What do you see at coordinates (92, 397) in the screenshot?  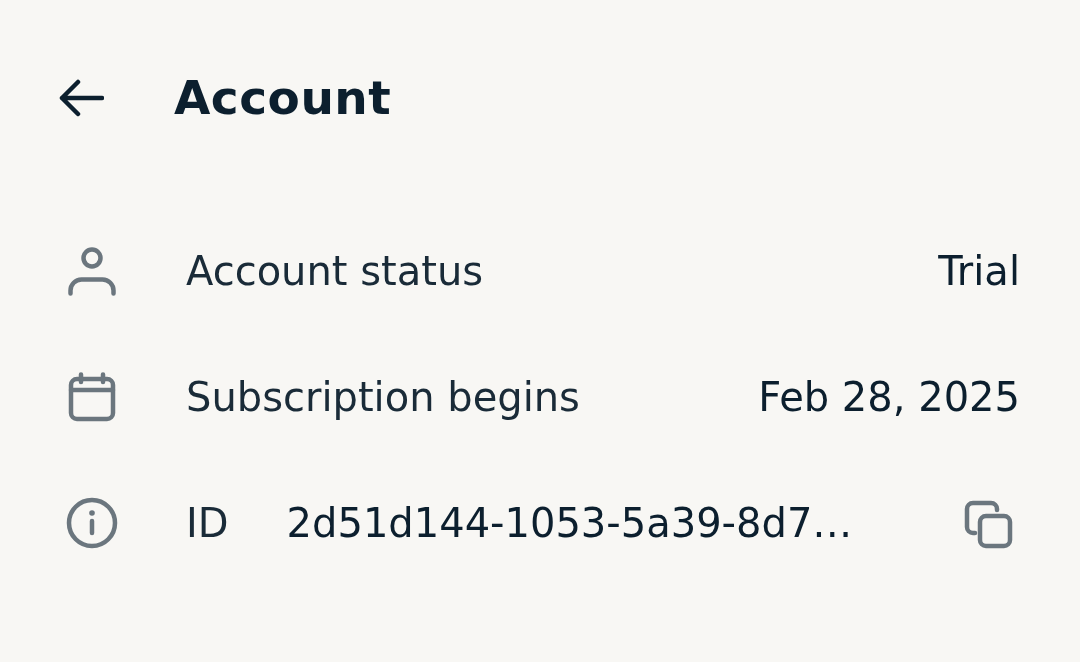 I see `calendar-icon` at bounding box center [92, 397].